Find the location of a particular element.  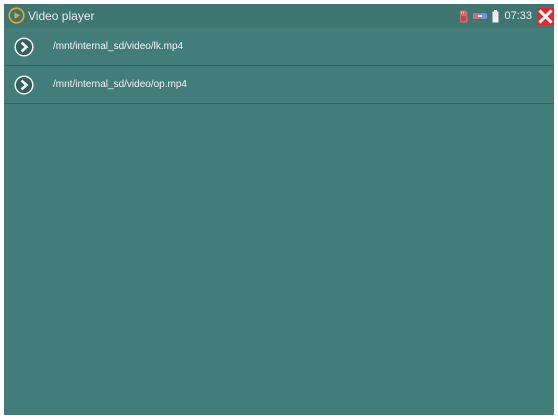

network-icon is located at coordinates (480, 16).